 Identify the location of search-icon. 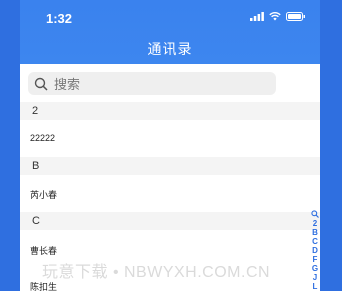
(41, 84).